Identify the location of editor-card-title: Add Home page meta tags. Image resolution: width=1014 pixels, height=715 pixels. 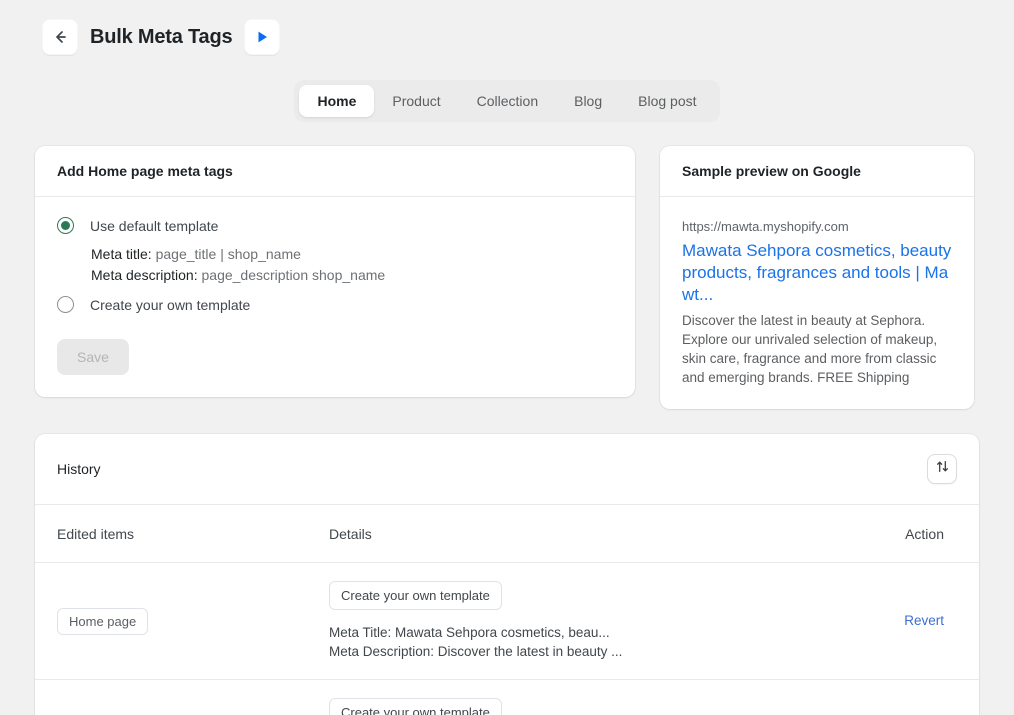
(335, 171).